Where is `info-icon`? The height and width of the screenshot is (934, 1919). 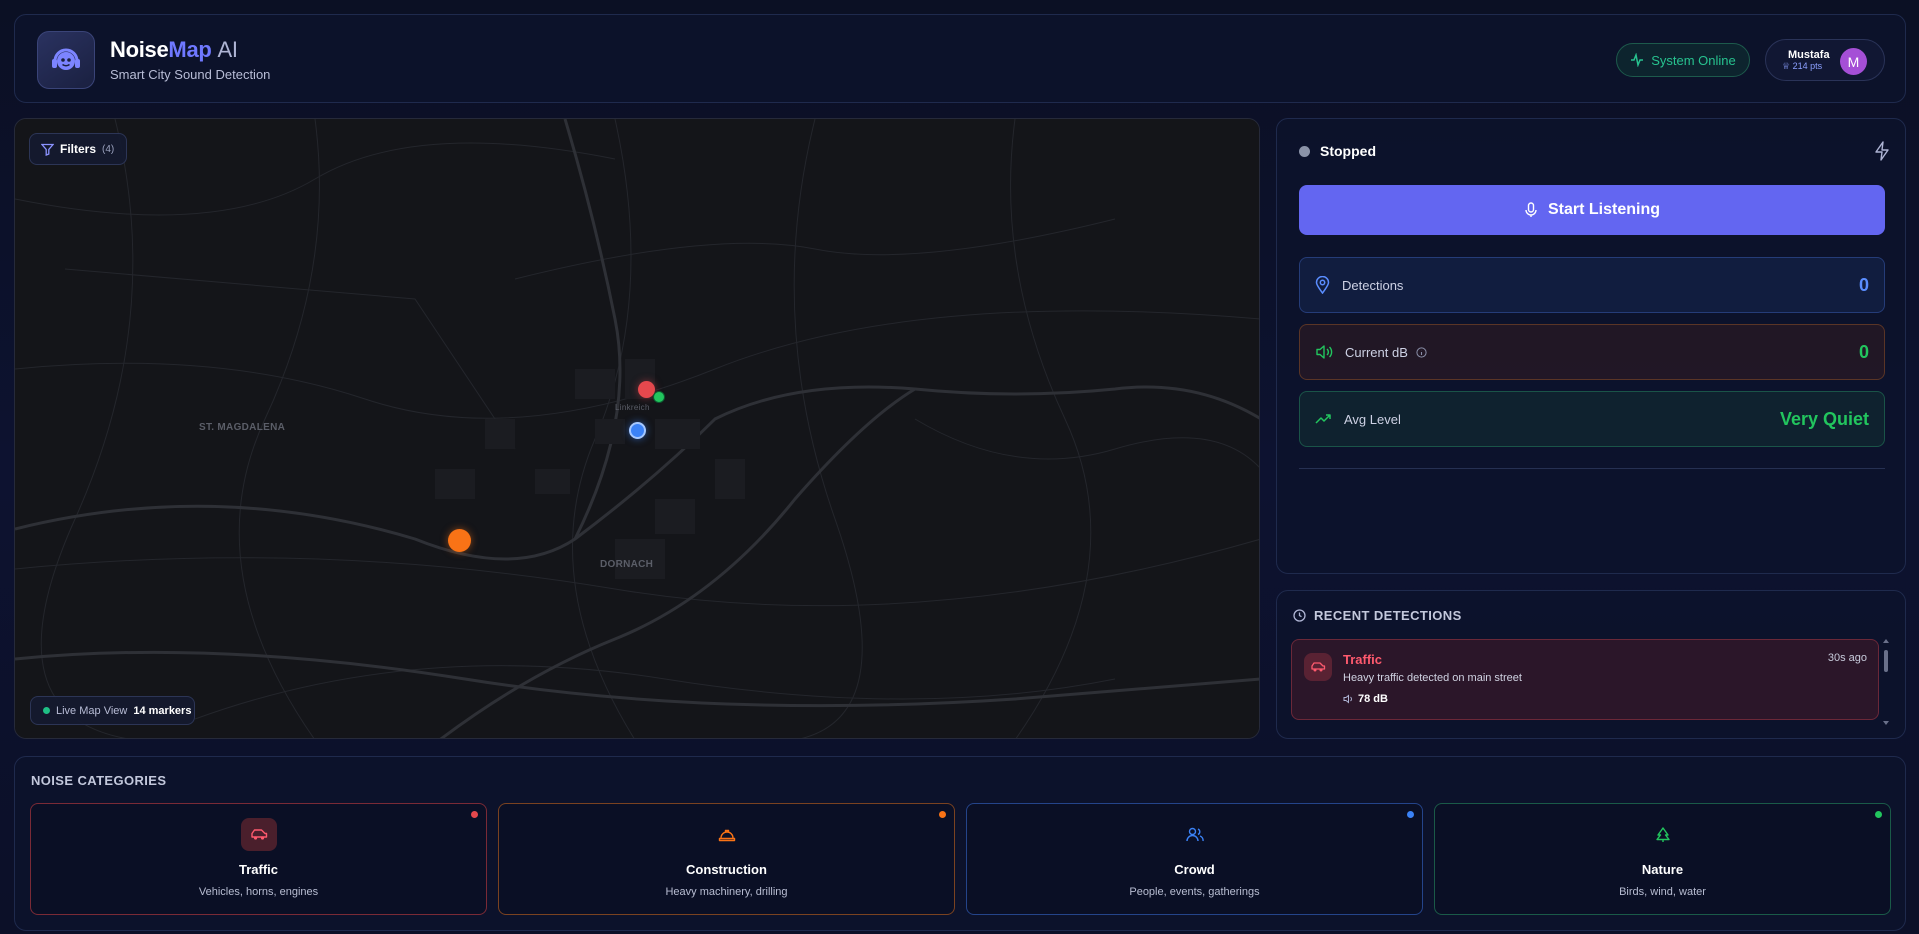 info-icon is located at coordinates (1421, 352).